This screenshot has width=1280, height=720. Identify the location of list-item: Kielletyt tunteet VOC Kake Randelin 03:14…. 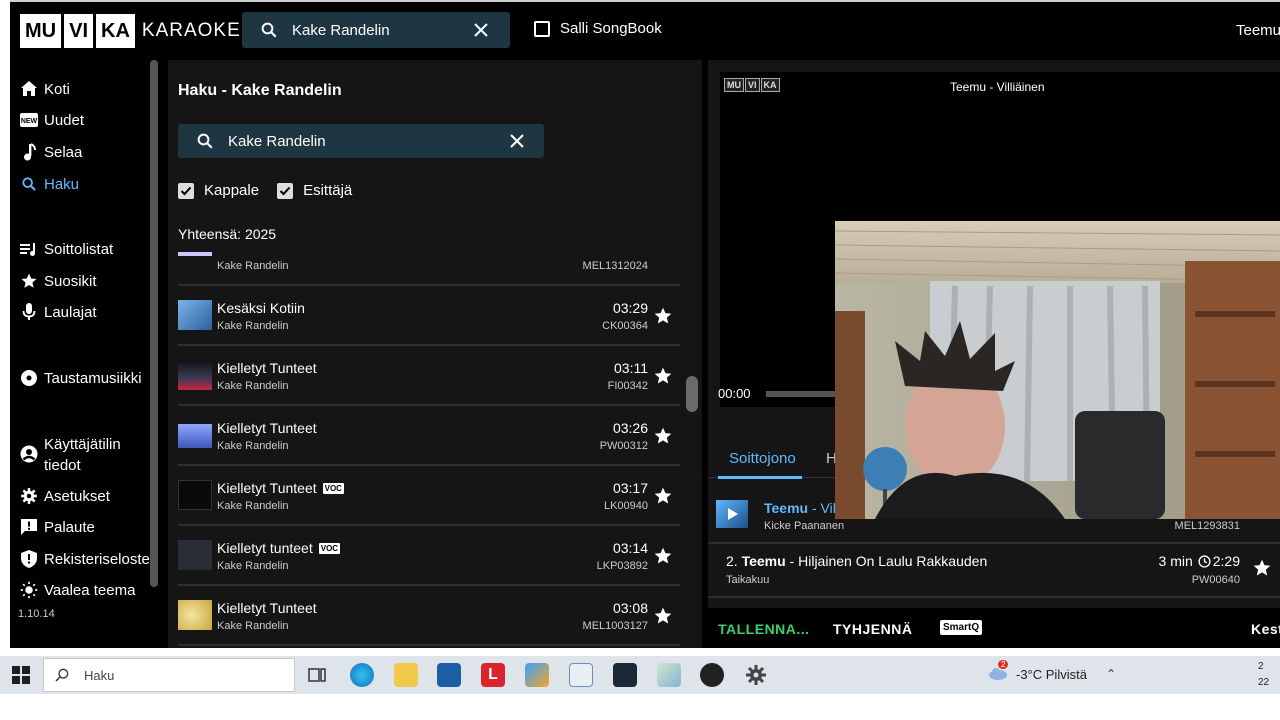
(429, 556).